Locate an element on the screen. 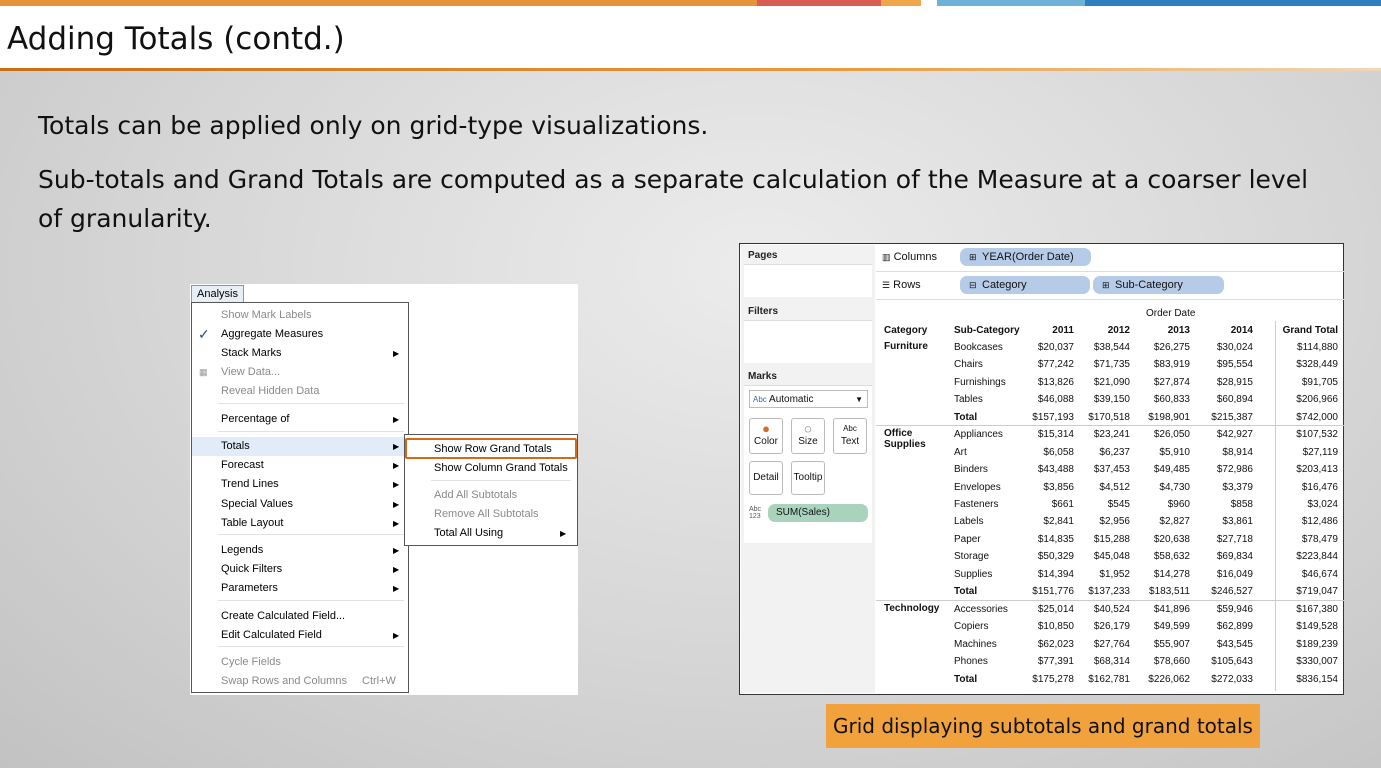 Image resolution: width=1381 pixels, height=768 pixels. menu-item-totals: Totals ▶ is located at coordinates (300, 446).